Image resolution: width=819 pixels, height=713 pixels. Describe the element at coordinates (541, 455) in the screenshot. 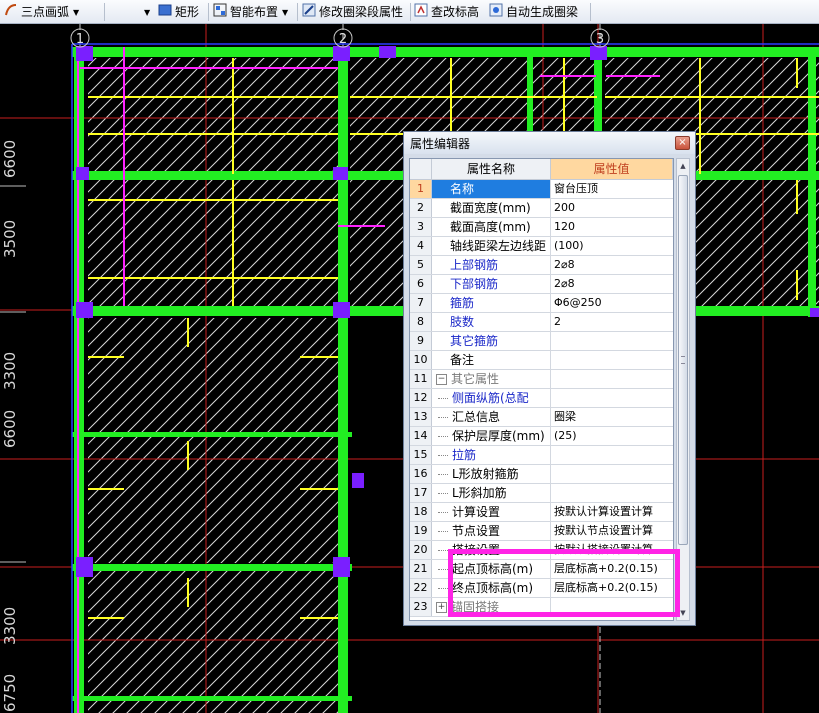

I see `property-row-15: 15 拉筋` at that location.